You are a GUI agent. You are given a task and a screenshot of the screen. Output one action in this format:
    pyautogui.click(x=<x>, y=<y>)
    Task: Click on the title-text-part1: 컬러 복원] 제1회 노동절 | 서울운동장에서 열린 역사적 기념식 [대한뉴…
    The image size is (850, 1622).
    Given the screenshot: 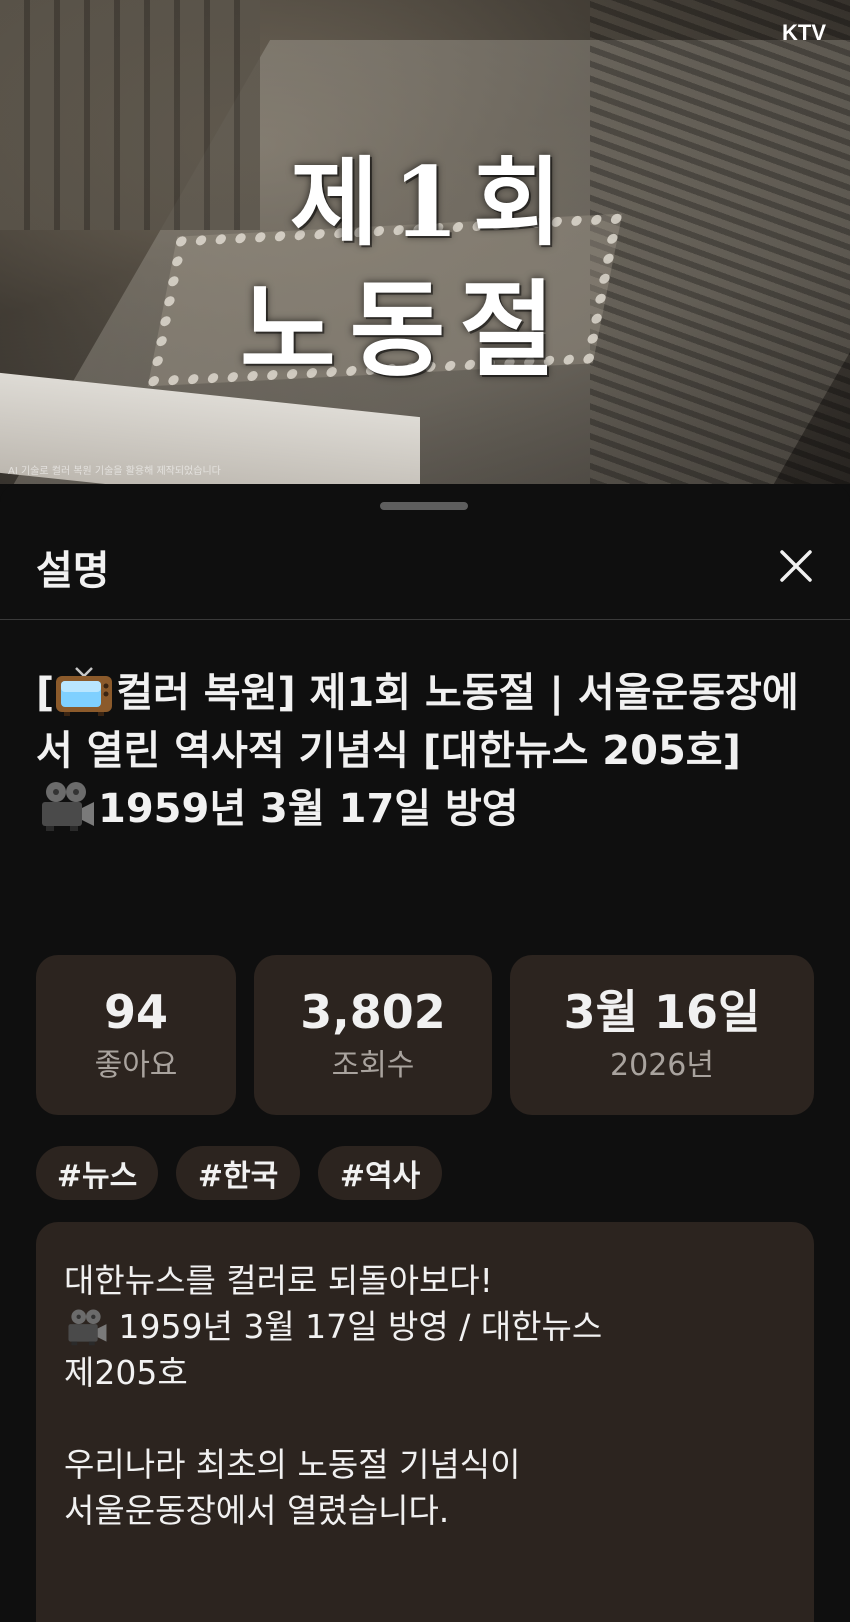 What is the action you would take?
    pyautogui.click(x=417, y=722)
    